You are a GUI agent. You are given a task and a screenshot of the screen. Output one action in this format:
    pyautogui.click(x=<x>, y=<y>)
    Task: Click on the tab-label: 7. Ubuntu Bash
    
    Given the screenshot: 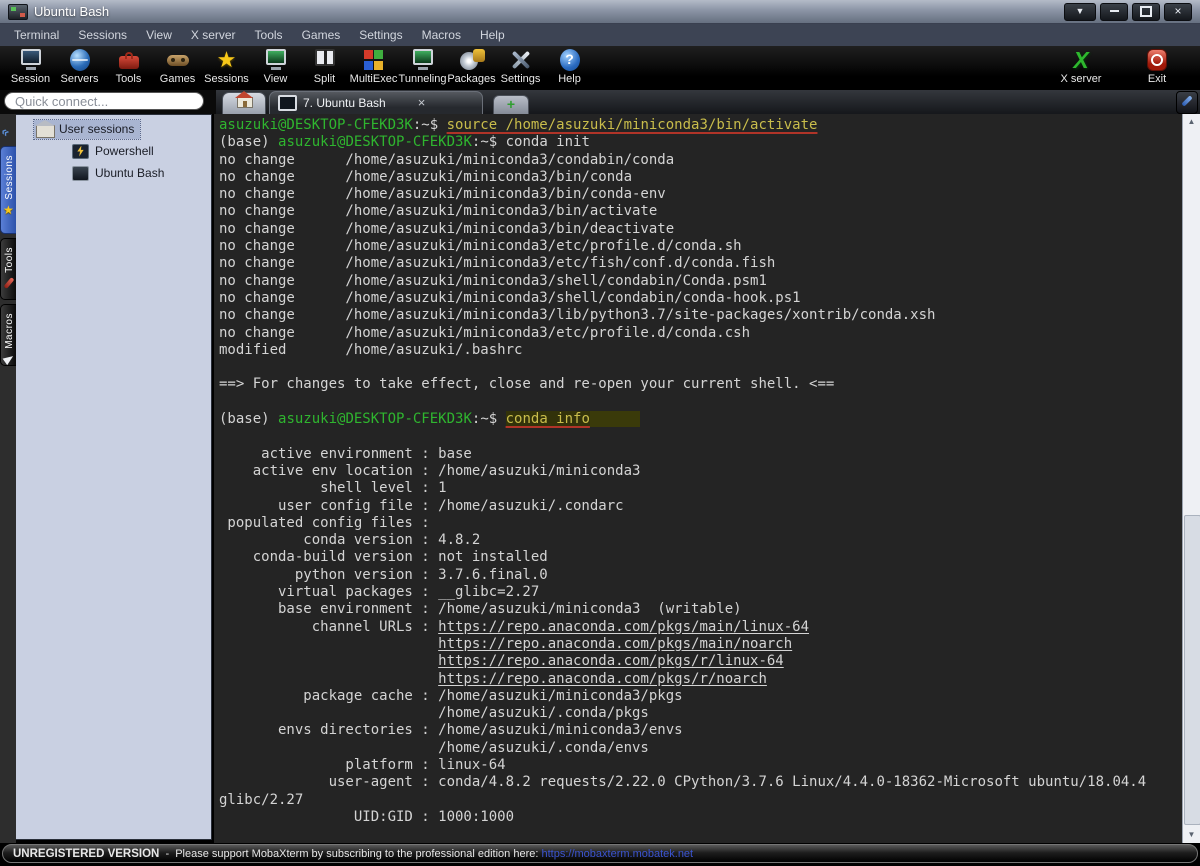 What is the action you would take?
    pyautogui.click(x=344, y=103)
    